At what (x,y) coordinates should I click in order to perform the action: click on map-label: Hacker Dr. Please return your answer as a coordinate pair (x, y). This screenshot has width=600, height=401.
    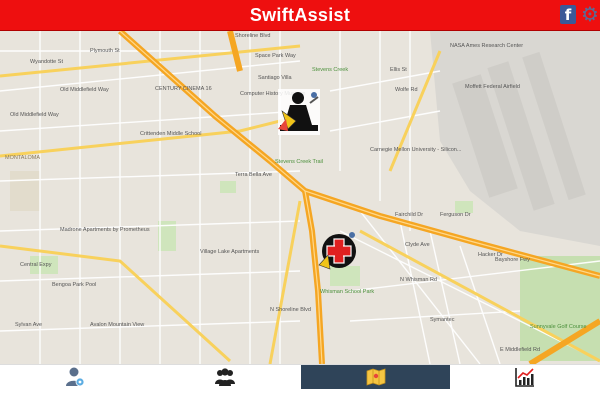
    Looking at the image, I should click on (490, 255).